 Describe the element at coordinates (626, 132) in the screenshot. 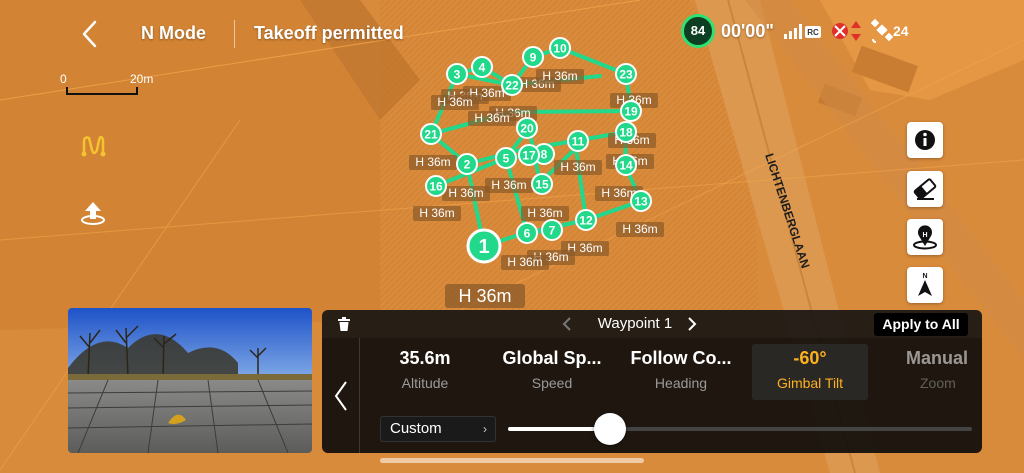

I see `waypoint-marker-18: 18` at that location.